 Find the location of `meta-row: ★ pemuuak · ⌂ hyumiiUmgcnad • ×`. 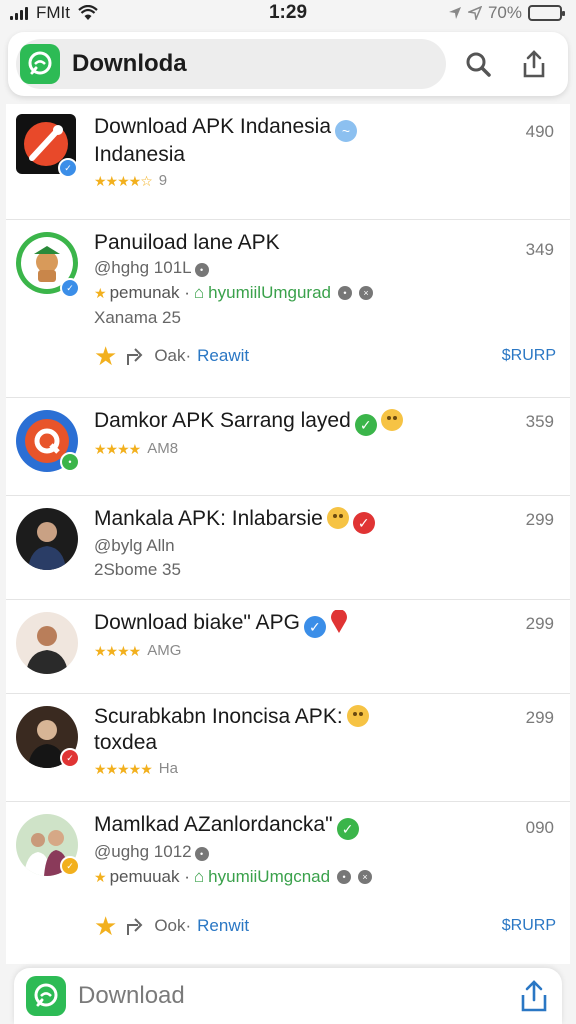

meta-row: ★ pemuuak · ⌂ hyumiiUmgcnad • × is located at coordinates (325, 877).